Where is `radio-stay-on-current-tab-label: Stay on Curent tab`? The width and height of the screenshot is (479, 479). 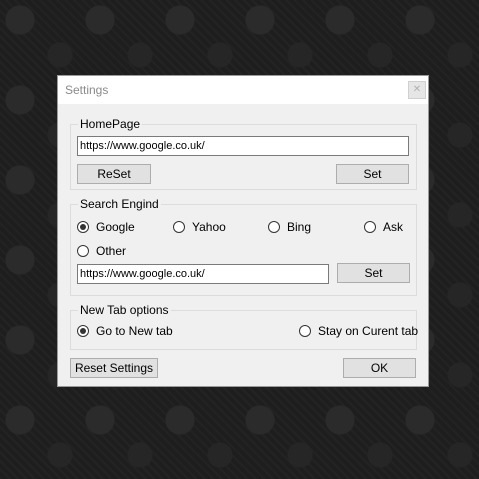
radio-stay-on-current-tab-label: Stay on Curent tab is located at coordinates (368, 331).